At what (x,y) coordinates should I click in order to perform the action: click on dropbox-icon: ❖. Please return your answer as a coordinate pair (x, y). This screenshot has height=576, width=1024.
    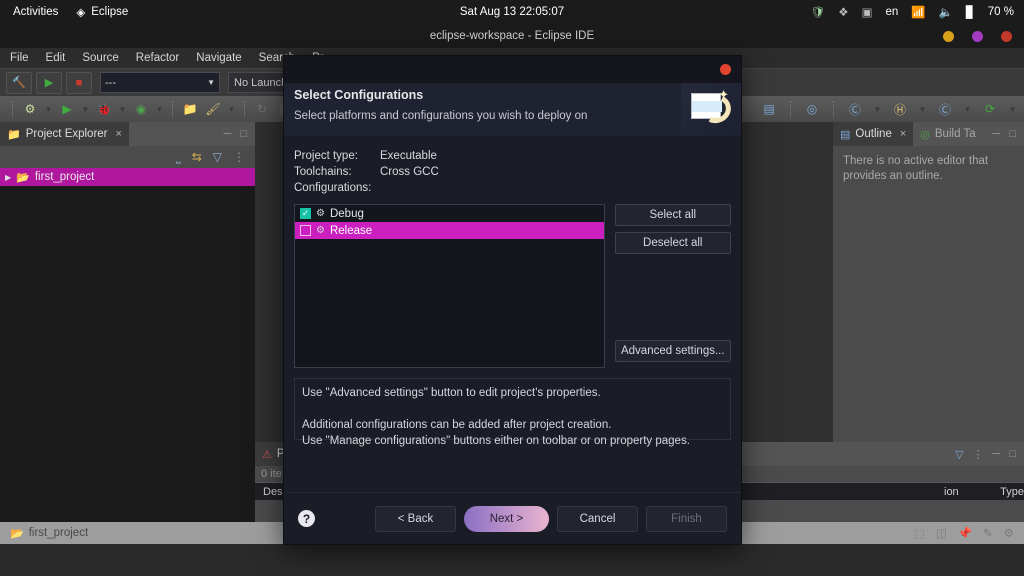
    Looking at the image, I should click on (843, 12).